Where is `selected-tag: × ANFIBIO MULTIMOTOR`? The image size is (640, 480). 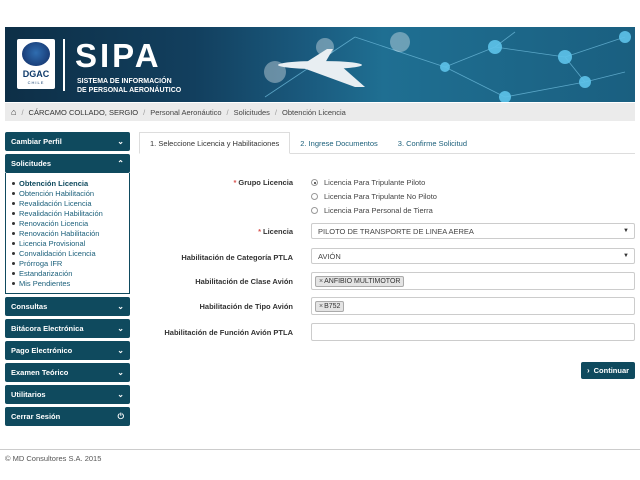 selected-tag: × ANFIBIO MULTIMOTOR is located at coordinates (360, 281).